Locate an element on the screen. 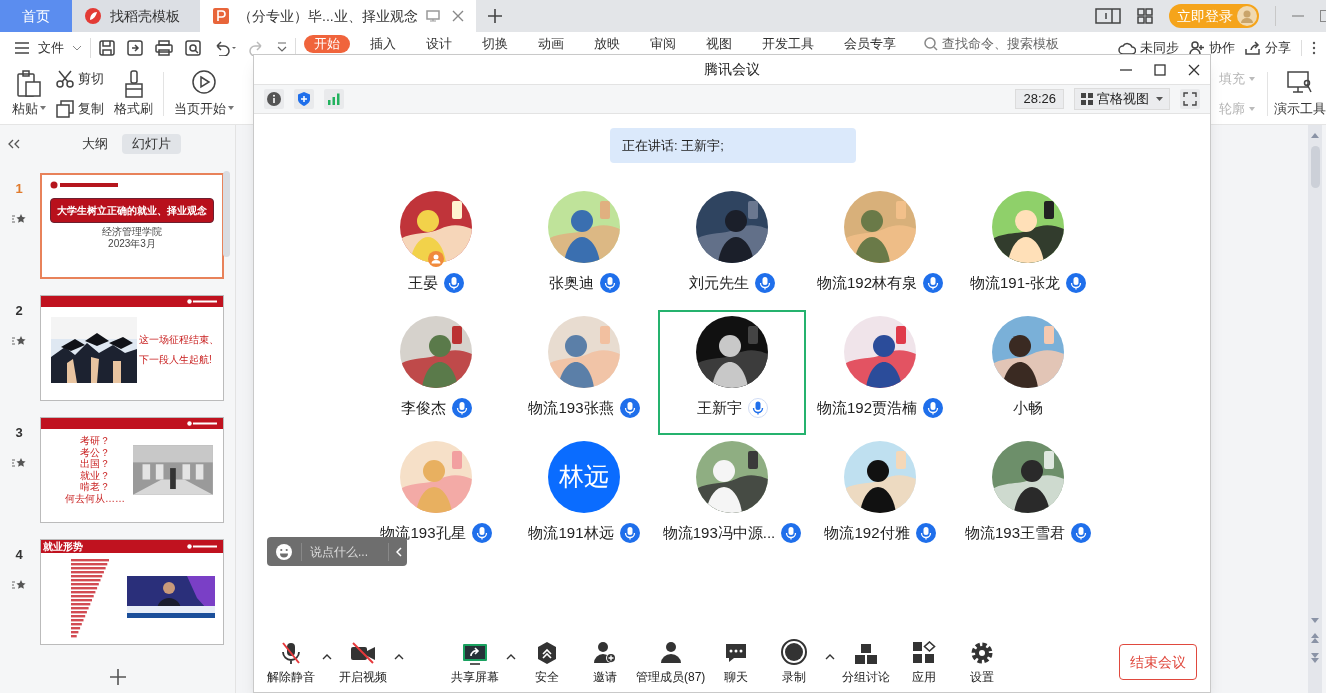 This screenshot has height=693, width=1326. cloud-icon is located at coordinates (1127, 48).